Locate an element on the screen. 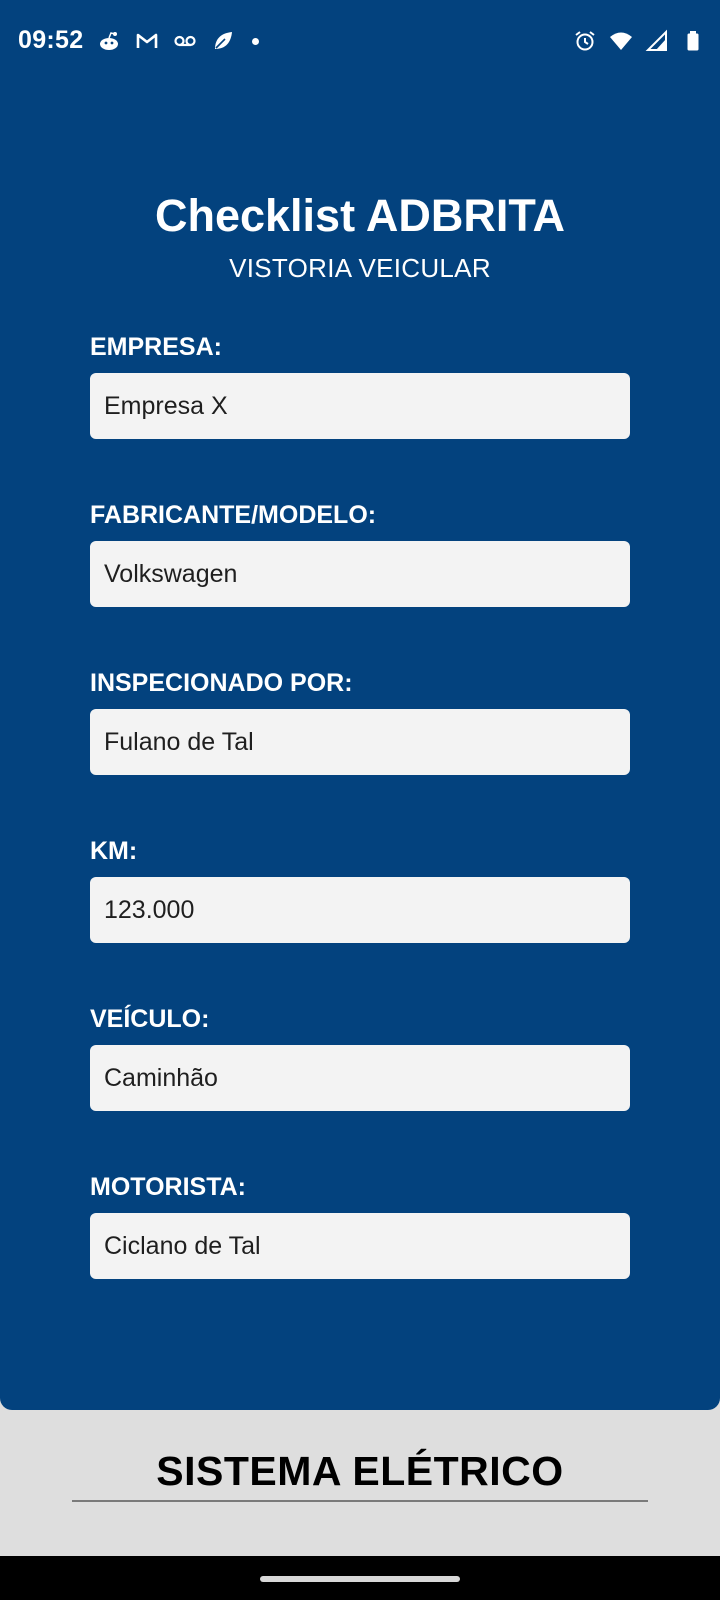 The image size is (720, 1600). page-subtitle: VISTORIA VEICULAR is located at coordinates (360, 268).